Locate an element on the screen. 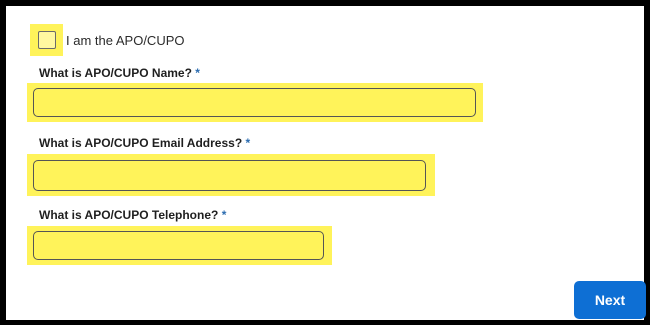 This screenshot has height=325, width=650. checkbox-highlight is located at coordinates (46, 40).